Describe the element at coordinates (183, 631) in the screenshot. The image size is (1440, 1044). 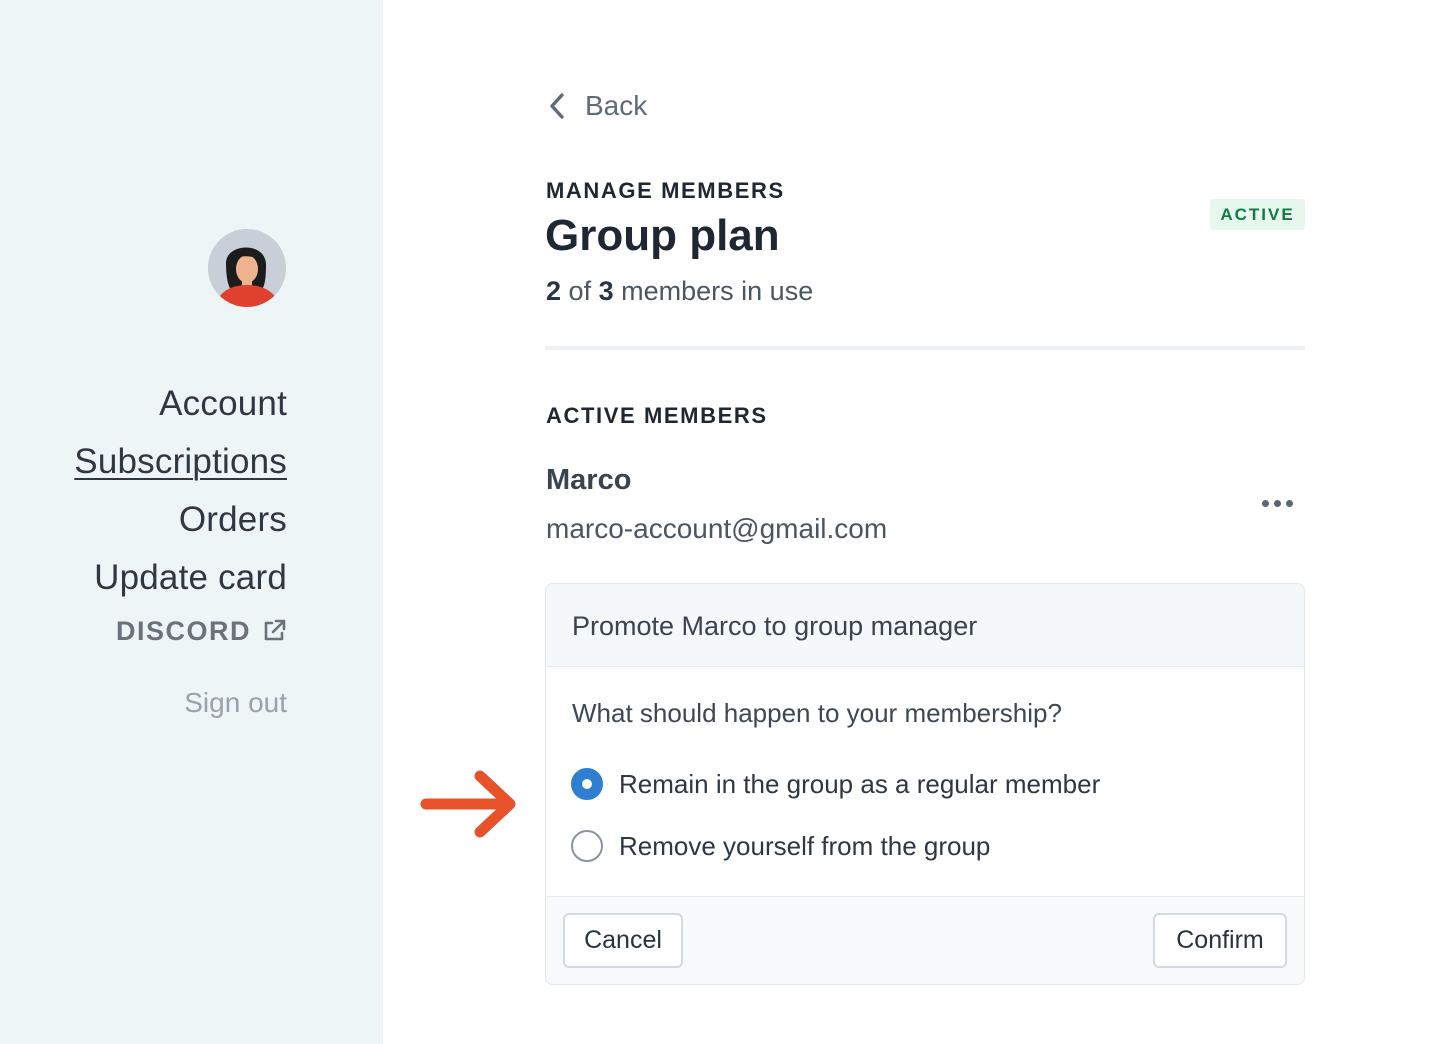
I see `discord-label: DISCORD` at that location.